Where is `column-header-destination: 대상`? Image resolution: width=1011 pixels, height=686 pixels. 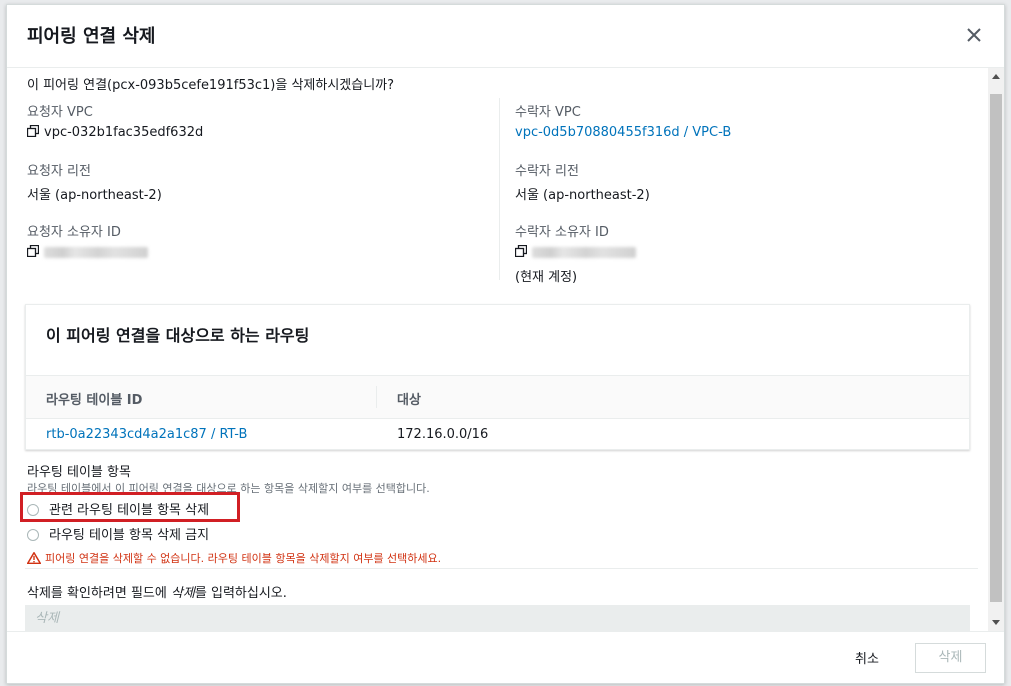 column-header-destination: 대상 is located at coordinates (409, 400).